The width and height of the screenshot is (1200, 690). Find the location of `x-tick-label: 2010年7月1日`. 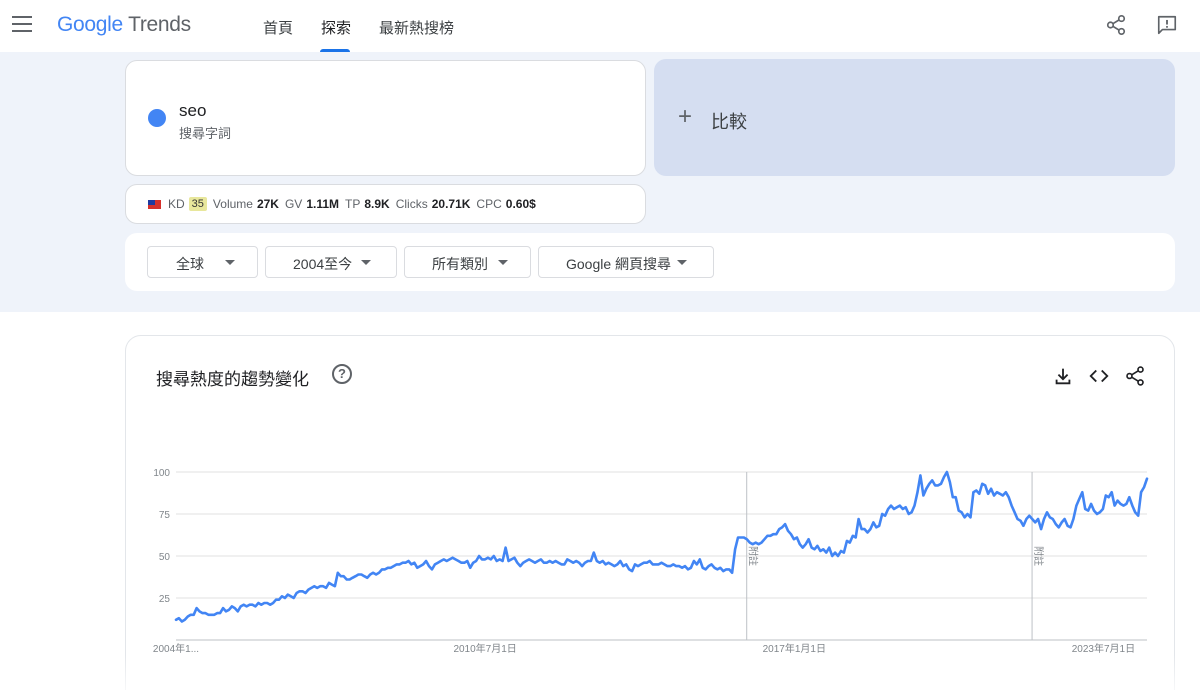

x-tick-label: 2010年7月1日 is located at coordinates (484, 648).